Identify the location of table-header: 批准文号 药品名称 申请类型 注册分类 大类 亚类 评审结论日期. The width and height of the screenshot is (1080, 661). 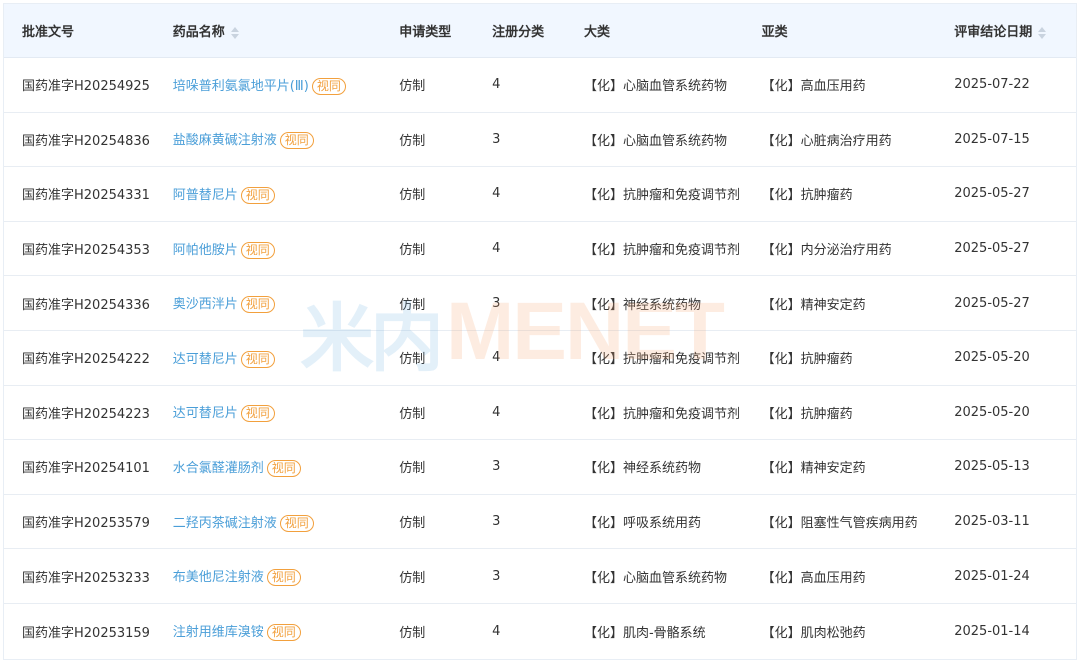
(540, 31).